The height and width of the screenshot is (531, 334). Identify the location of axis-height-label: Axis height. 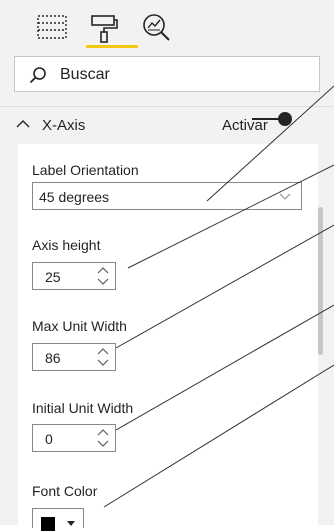
(66, 245).